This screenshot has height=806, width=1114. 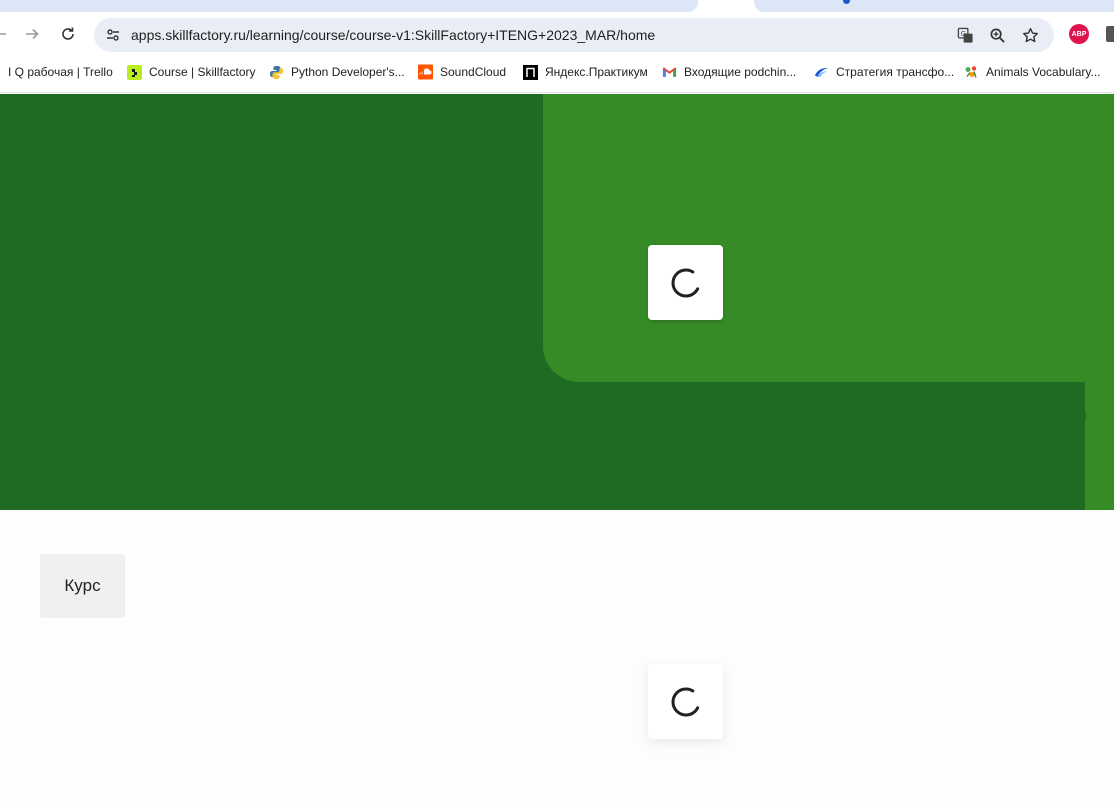 I want to click on forward-arrow-icon, so click(x=32, y=34).